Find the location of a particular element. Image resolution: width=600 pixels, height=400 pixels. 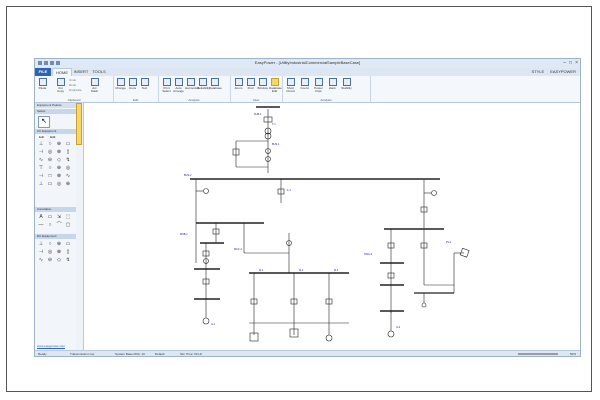

annot-tool-icon: ○ is located at coordinates (50, 225).